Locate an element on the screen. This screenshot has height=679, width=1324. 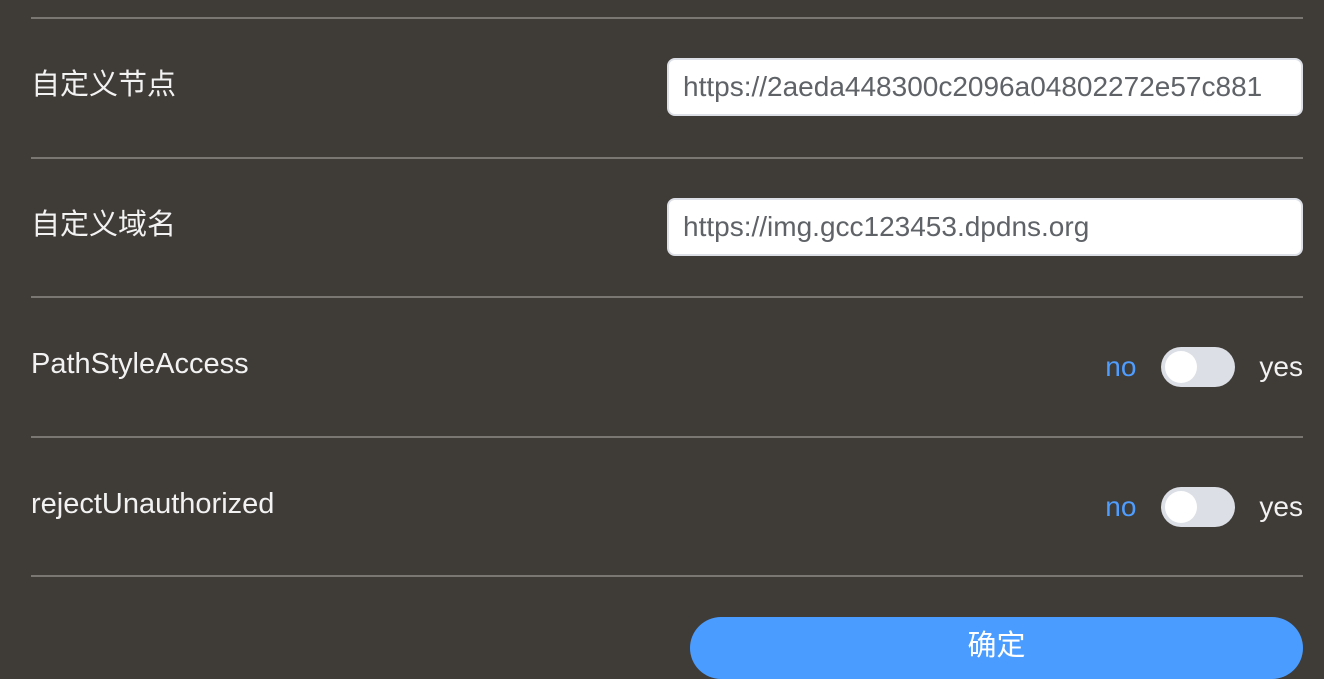
path-style-access-no-label: no is located at coordinates (1120, 367).